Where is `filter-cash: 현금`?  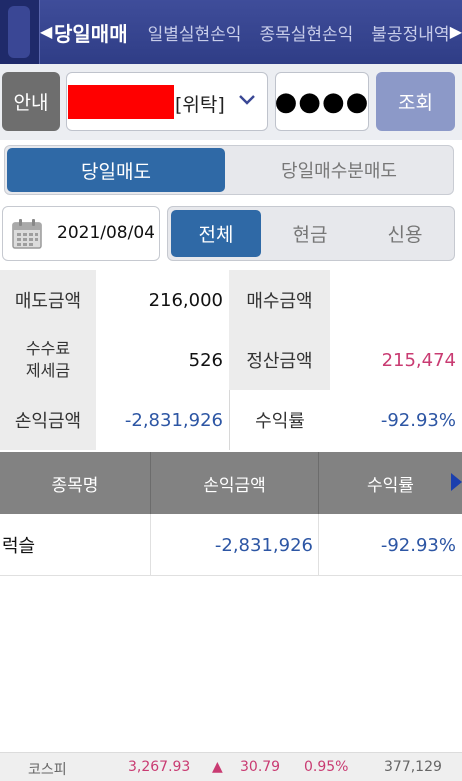 filter-cash: 현금 is located at coordinates (310, 233).